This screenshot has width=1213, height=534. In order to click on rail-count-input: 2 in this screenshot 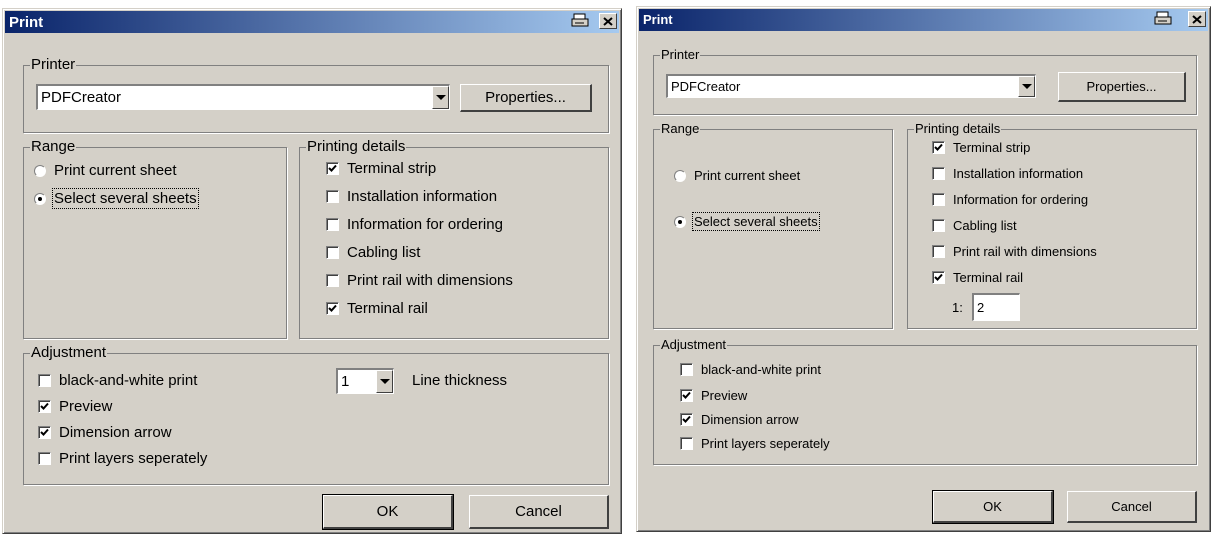, I will do `click(996, 307)`.